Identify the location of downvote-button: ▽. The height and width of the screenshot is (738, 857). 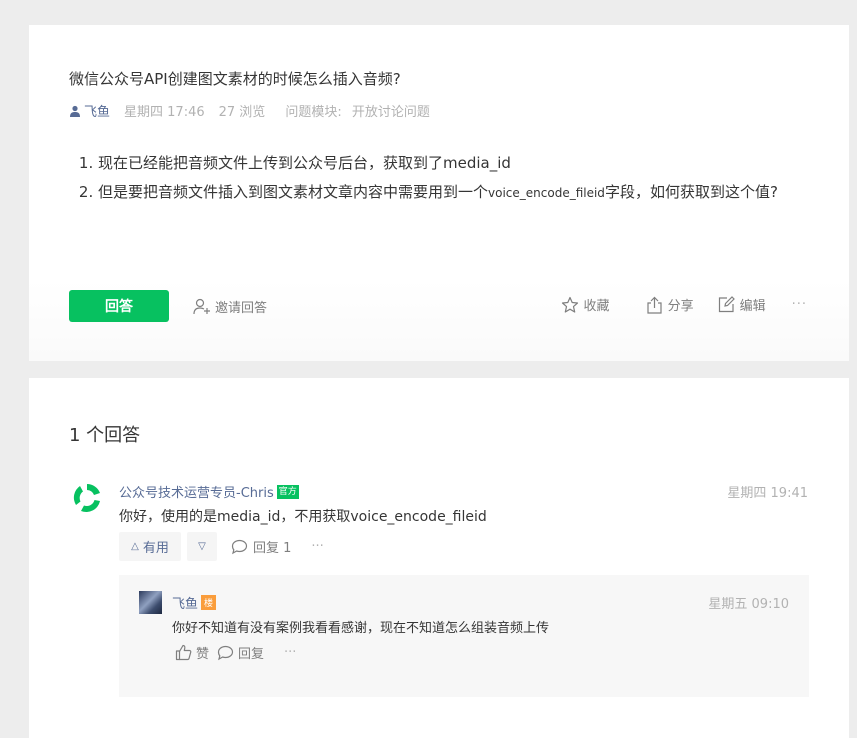
(202, 546).